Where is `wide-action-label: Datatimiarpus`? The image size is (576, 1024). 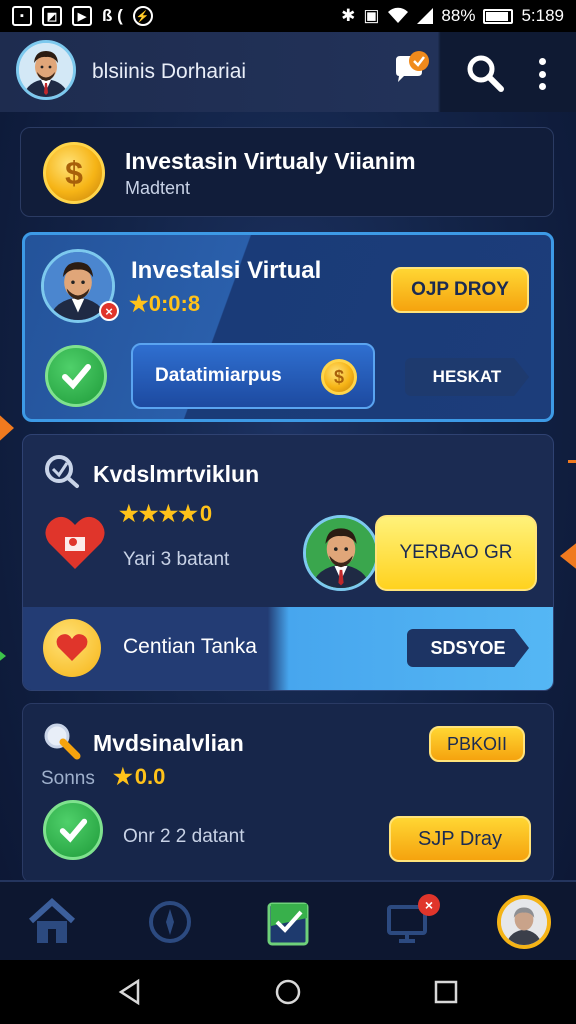 wide-action-label: Datatimiarpus is located at coordinates (218, 375).